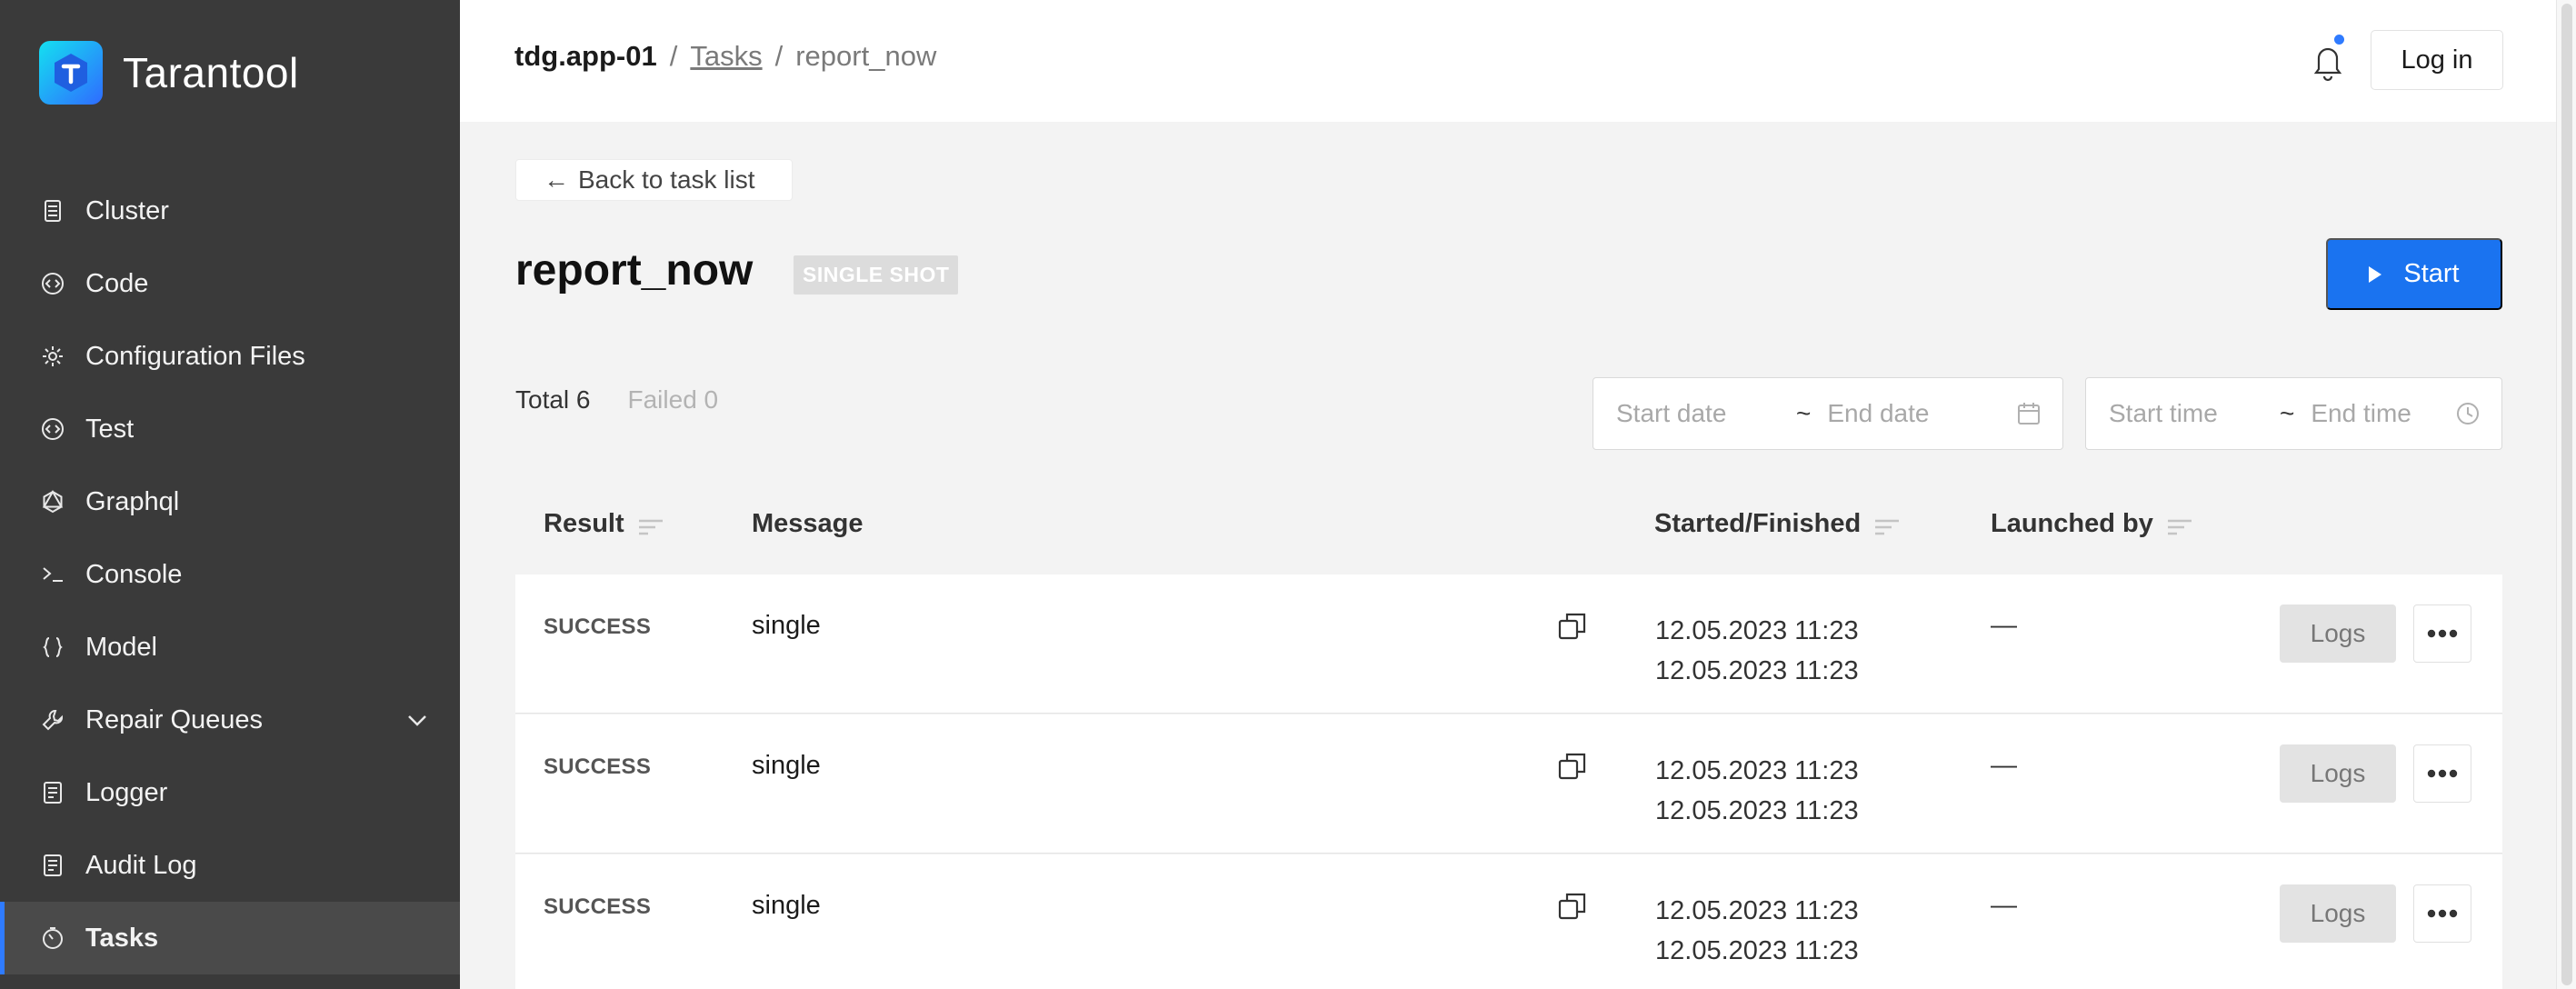  I want to click on sidebar-item-repair-queues: Repair Queues, so click(230, 720).